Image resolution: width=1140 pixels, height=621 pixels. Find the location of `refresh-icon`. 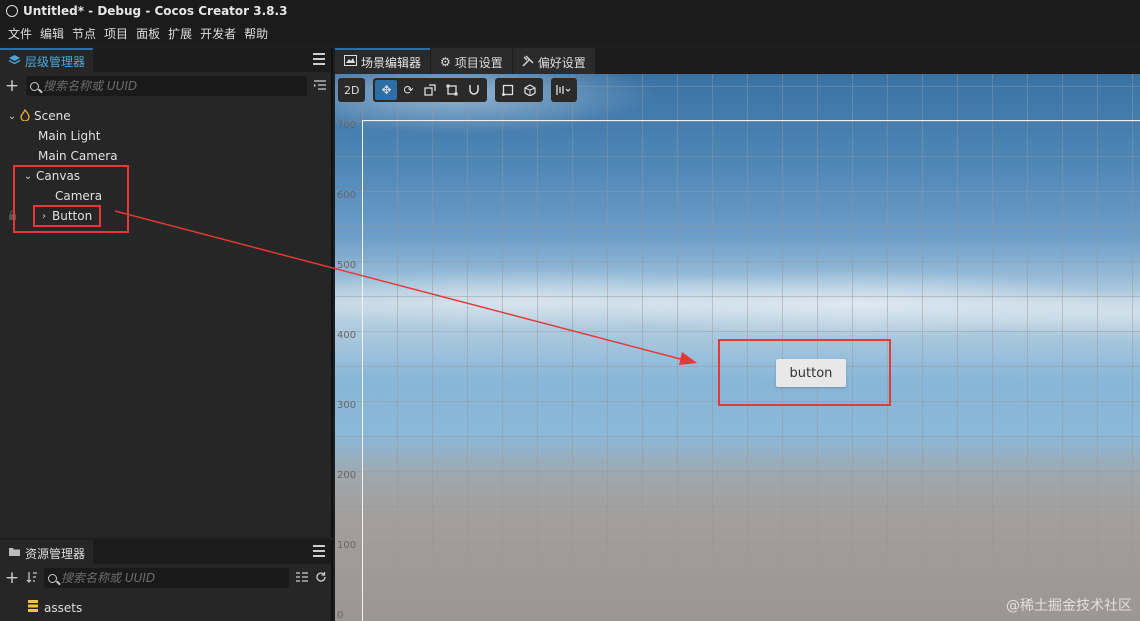

refresh-icon is located at coordinates (321, 578).